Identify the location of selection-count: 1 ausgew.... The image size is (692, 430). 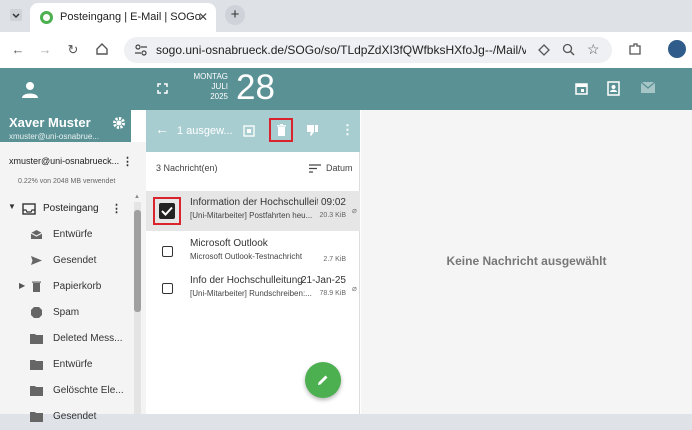
(205, 131).